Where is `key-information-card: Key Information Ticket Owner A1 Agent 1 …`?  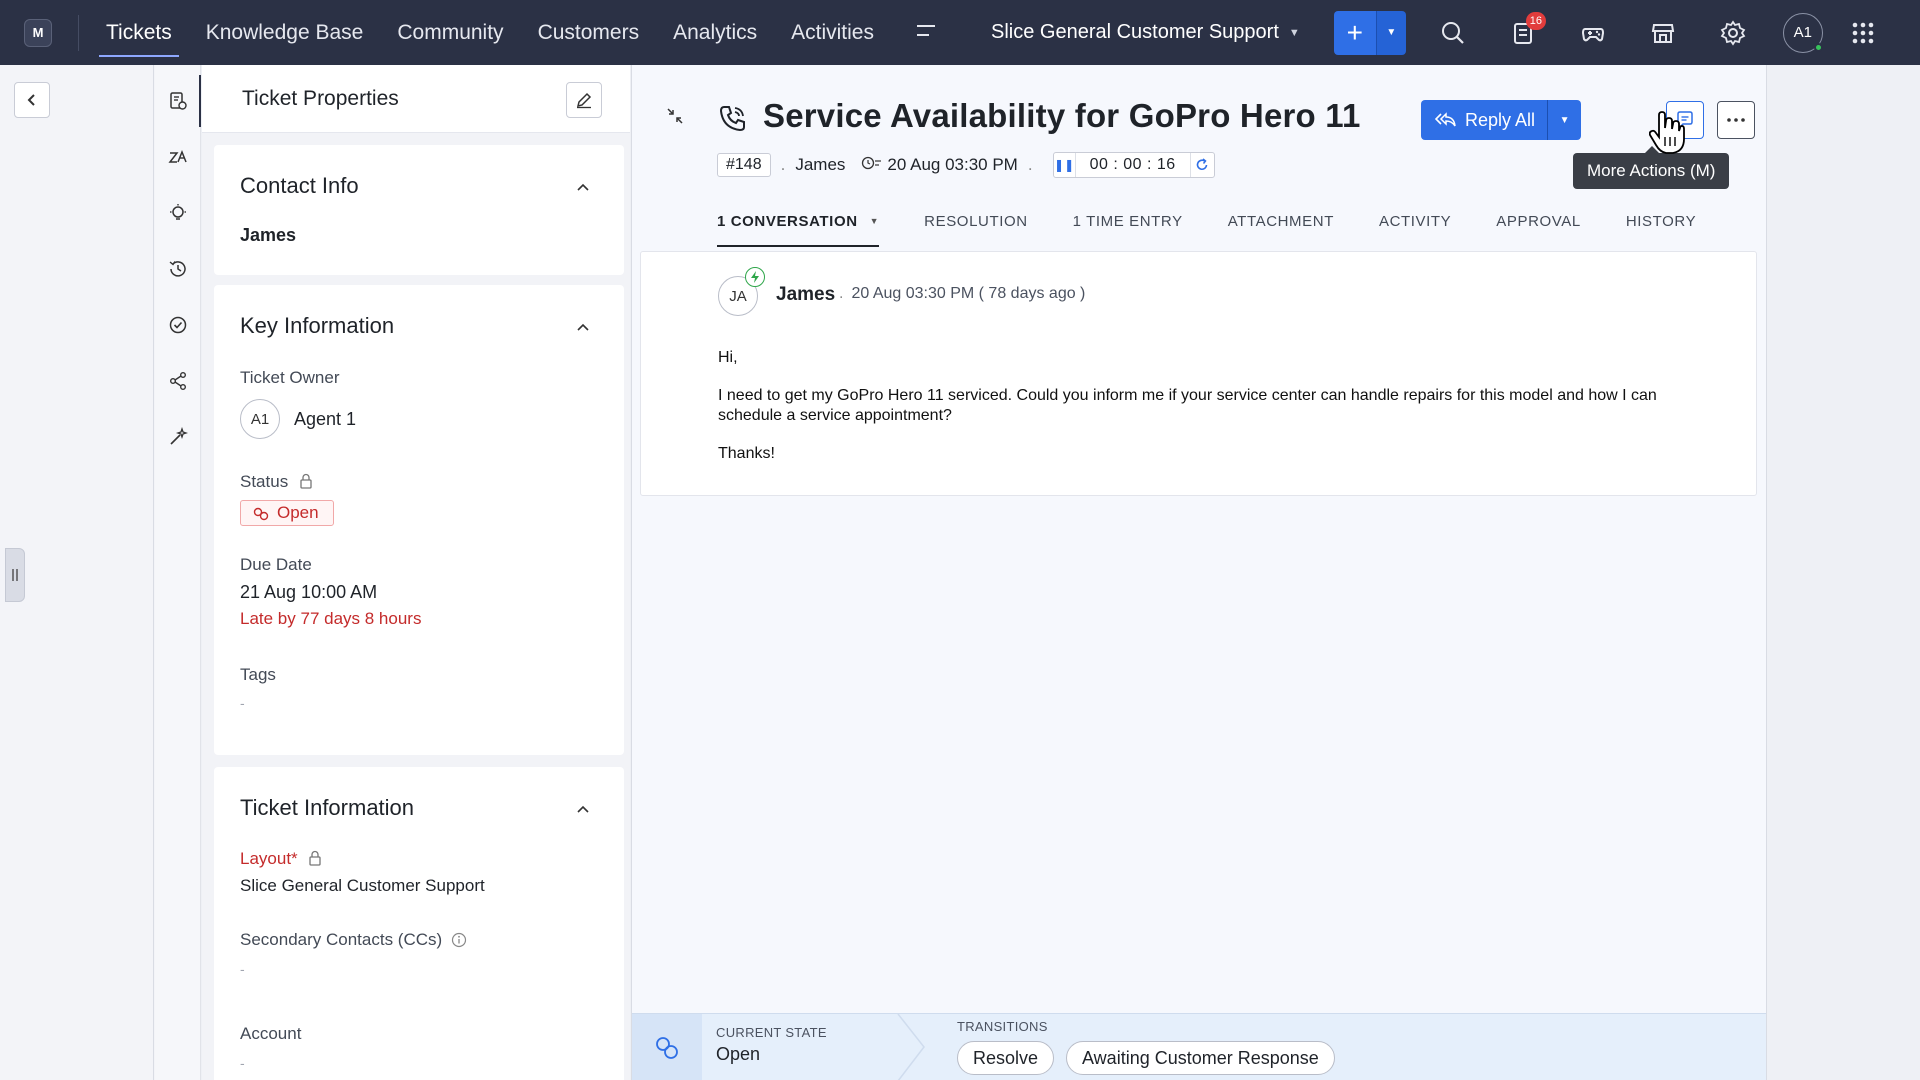
key-information-card: Key Information Ticket Owner A1 Agent 1 … is located at coordinates (419, 520).